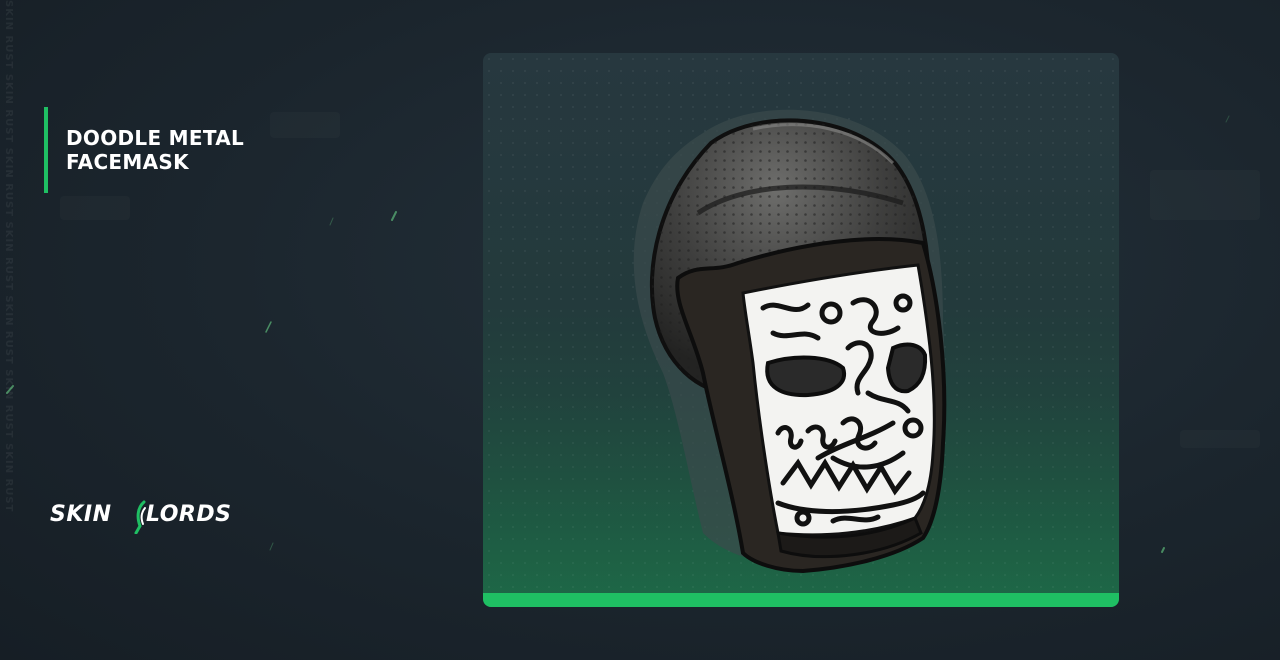  What do you see at coordinates (81, 514) in the screenshot?
I see `brand-name-left: SKIN` at bounding box center [81, 514].